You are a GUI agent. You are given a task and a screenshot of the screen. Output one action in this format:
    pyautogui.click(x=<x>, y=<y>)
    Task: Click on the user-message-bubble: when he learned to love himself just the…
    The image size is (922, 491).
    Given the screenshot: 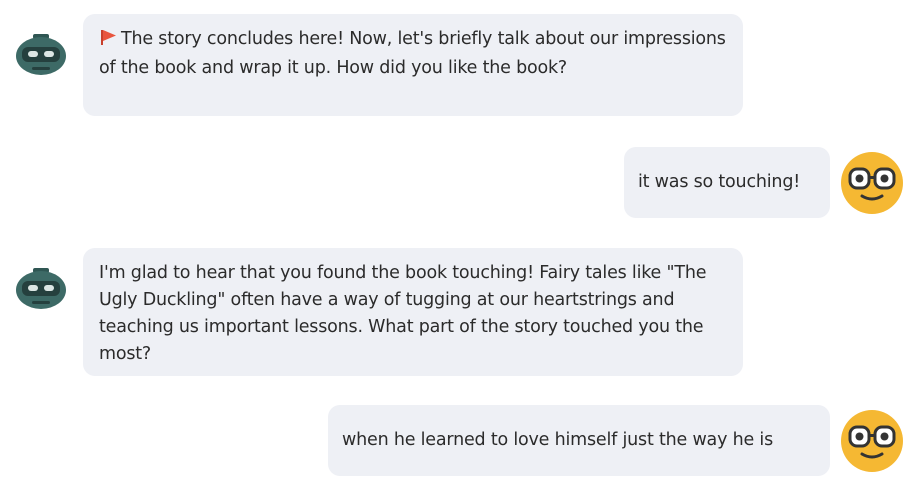 What is the action you would take?
    pyautogui.click(x=579, y=440)
    